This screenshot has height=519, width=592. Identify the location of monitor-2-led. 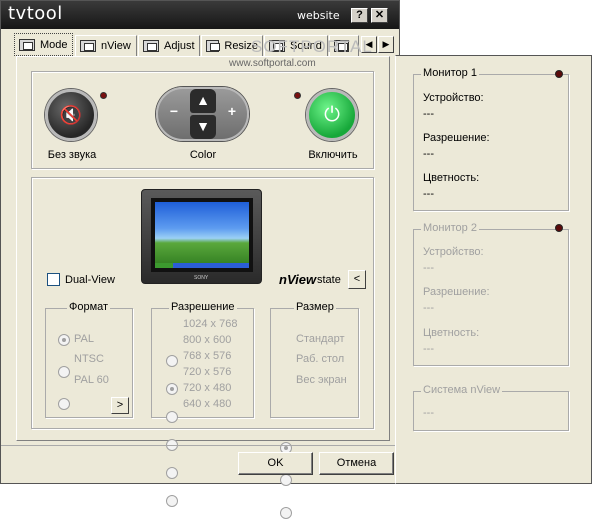
(559, 228).